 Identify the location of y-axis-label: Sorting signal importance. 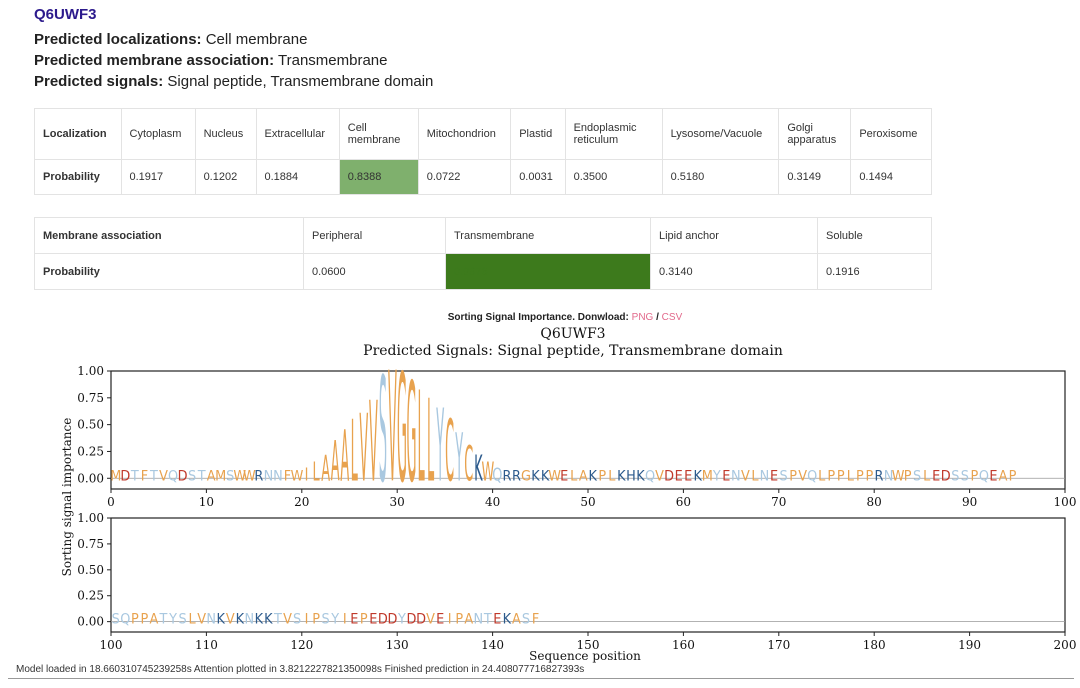
(67, 497).